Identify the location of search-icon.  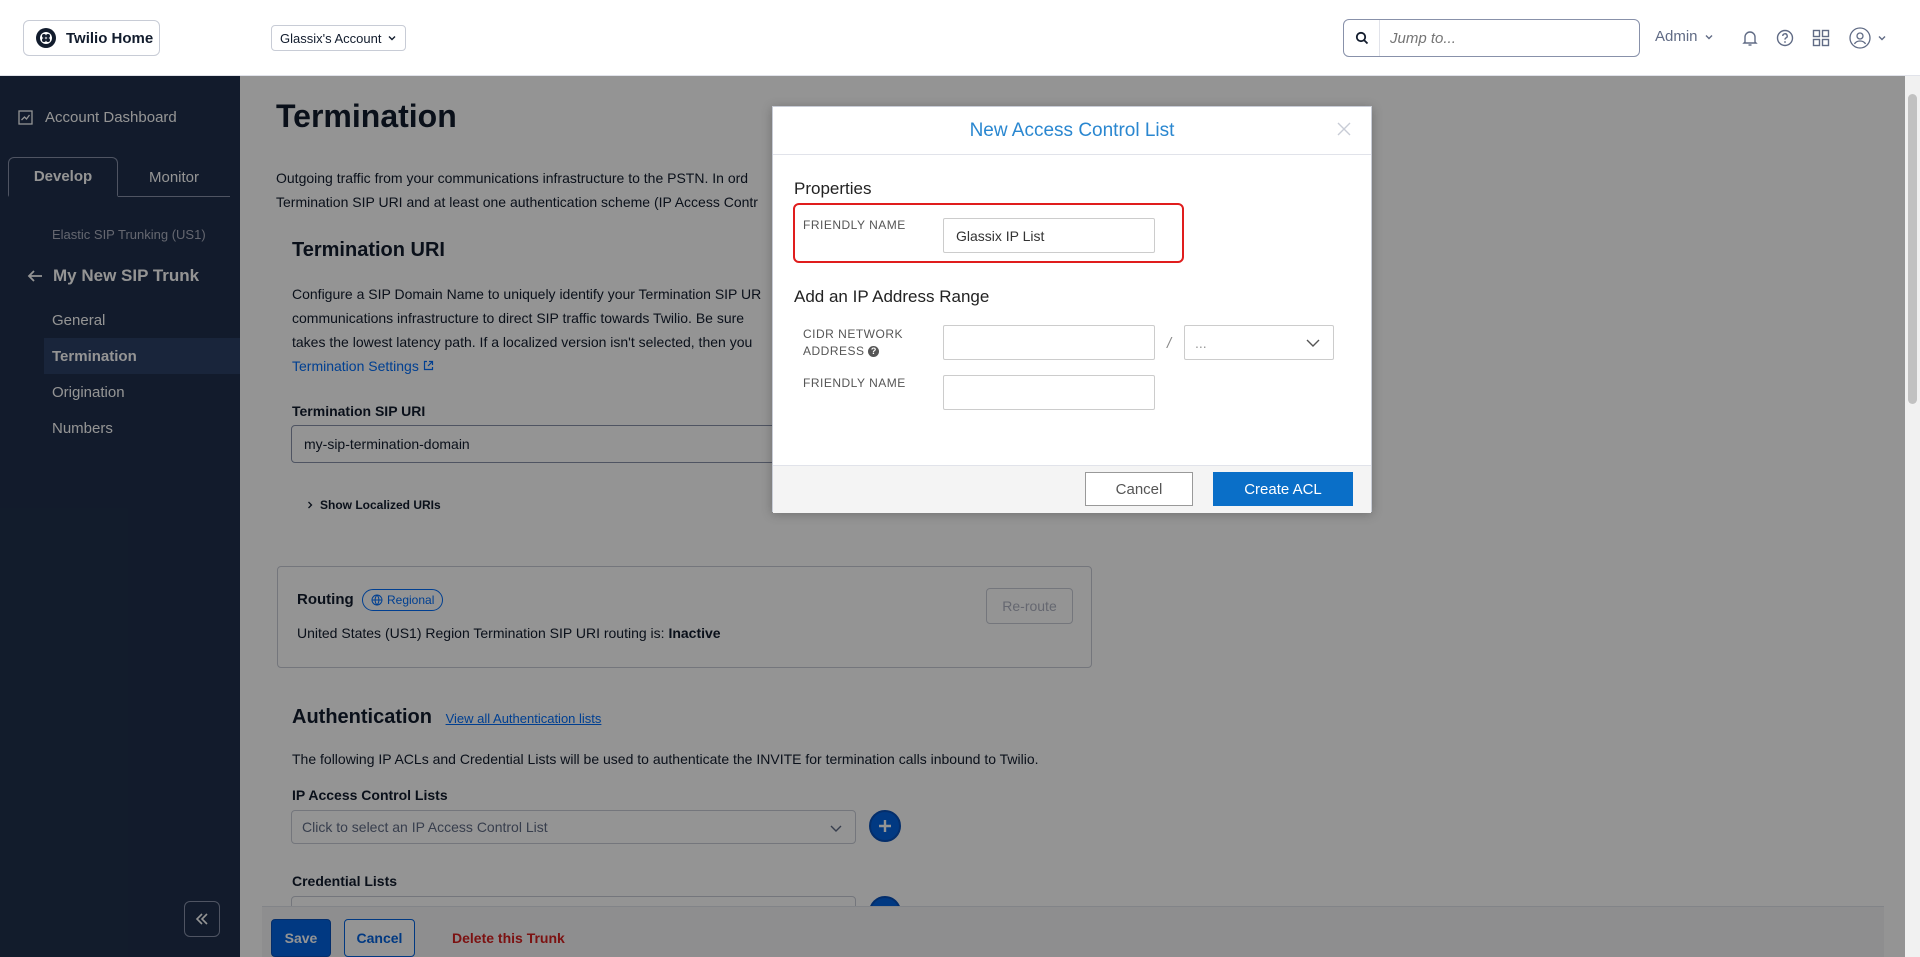
(1362, 38).